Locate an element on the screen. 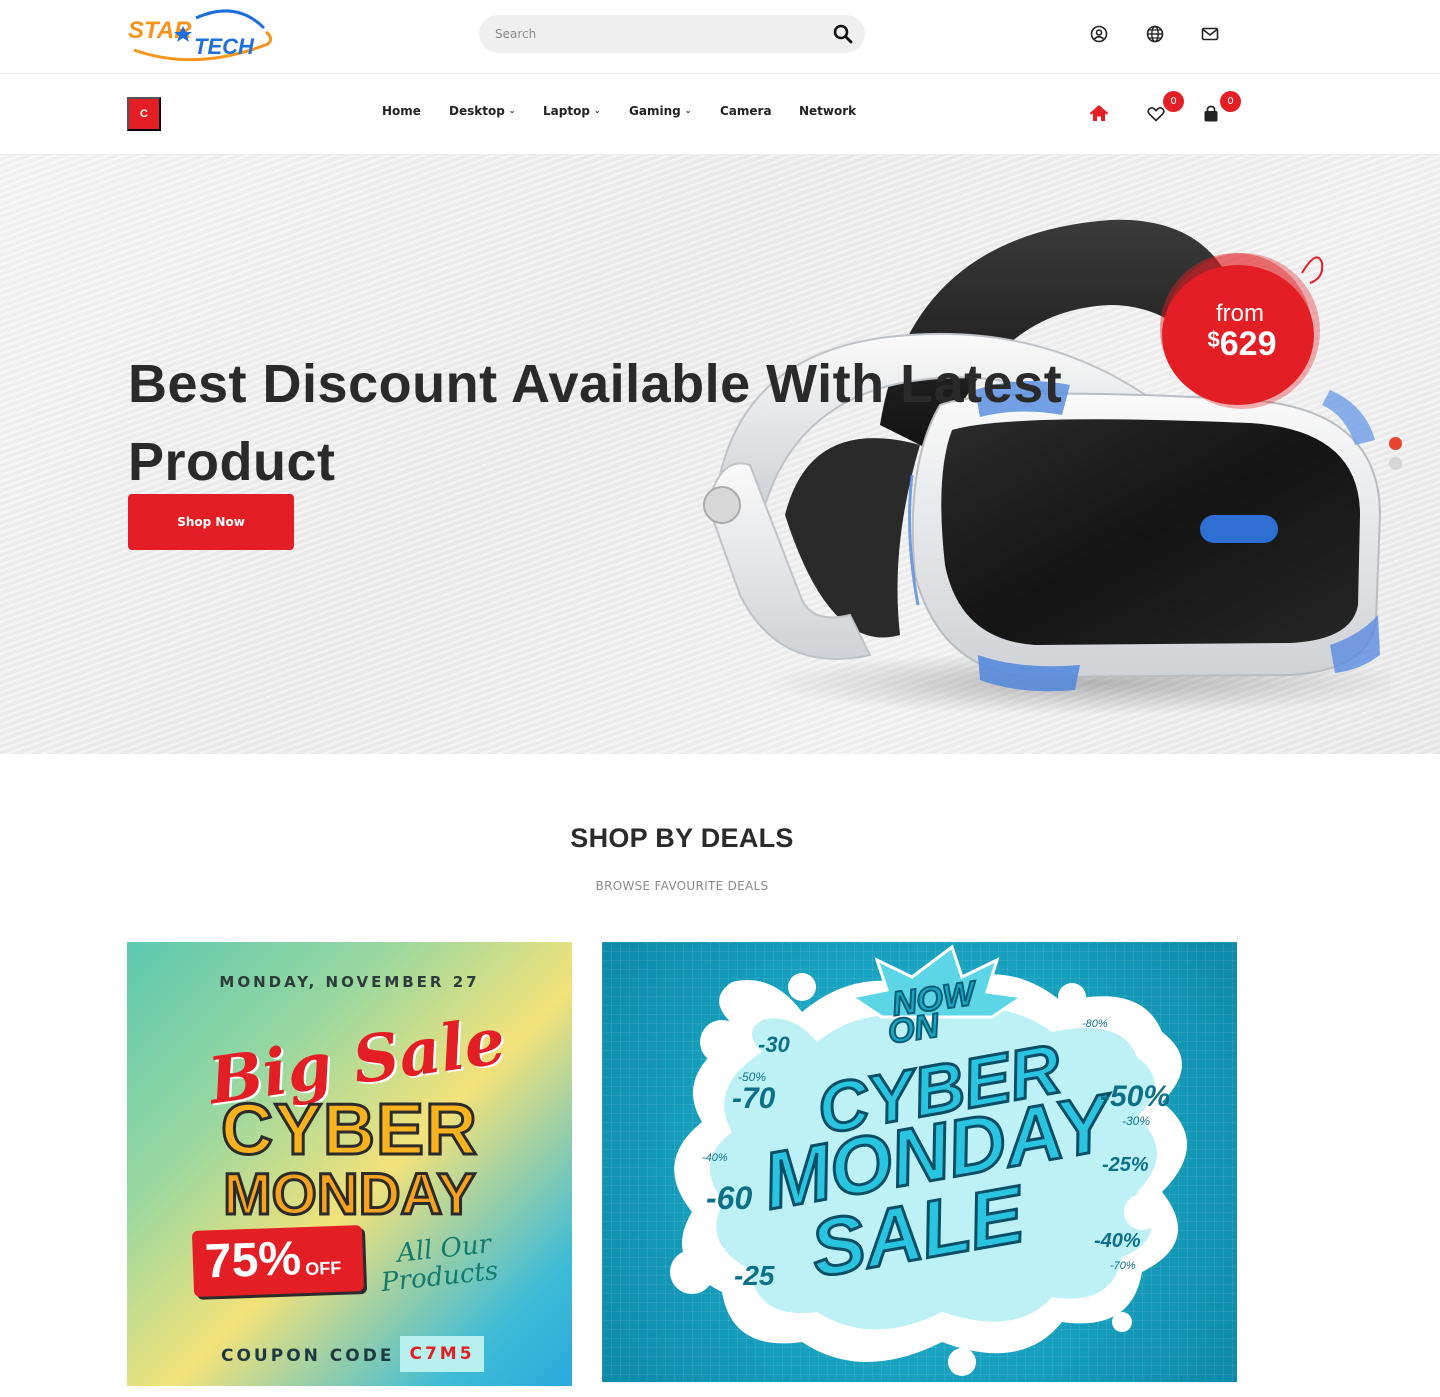  nav-home-label: Home is located at coordinates (401, 111).